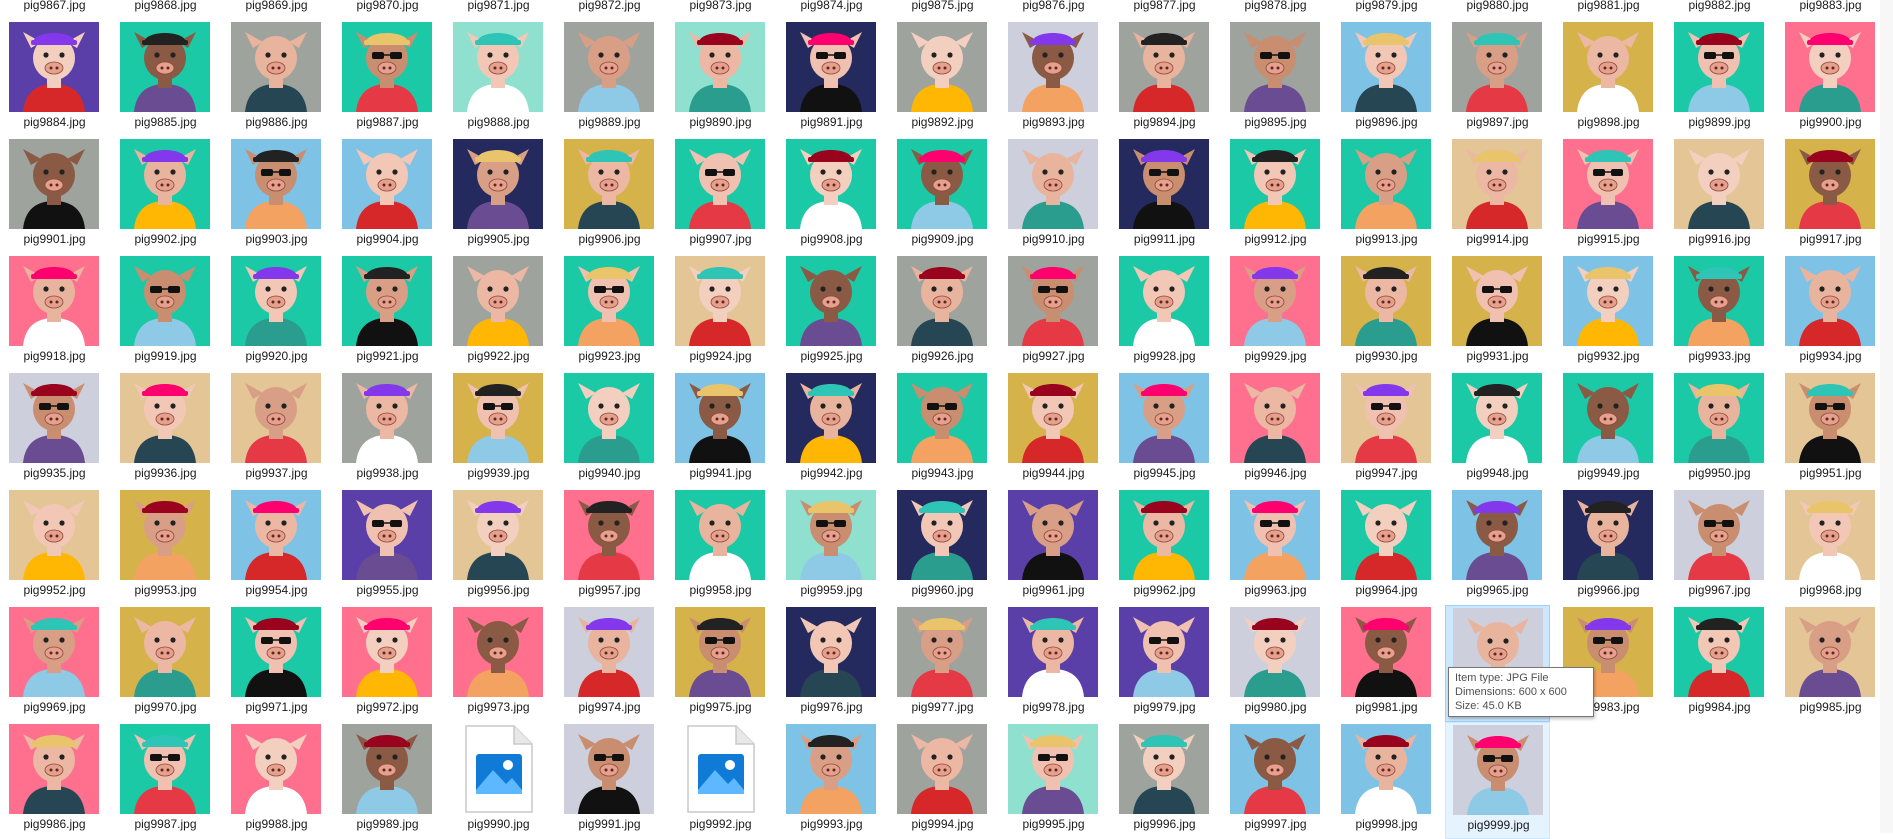  Describe the element at coordinates (1164, 78) in the screenshot. I see `file-item: pig9894.jpg` at that location.